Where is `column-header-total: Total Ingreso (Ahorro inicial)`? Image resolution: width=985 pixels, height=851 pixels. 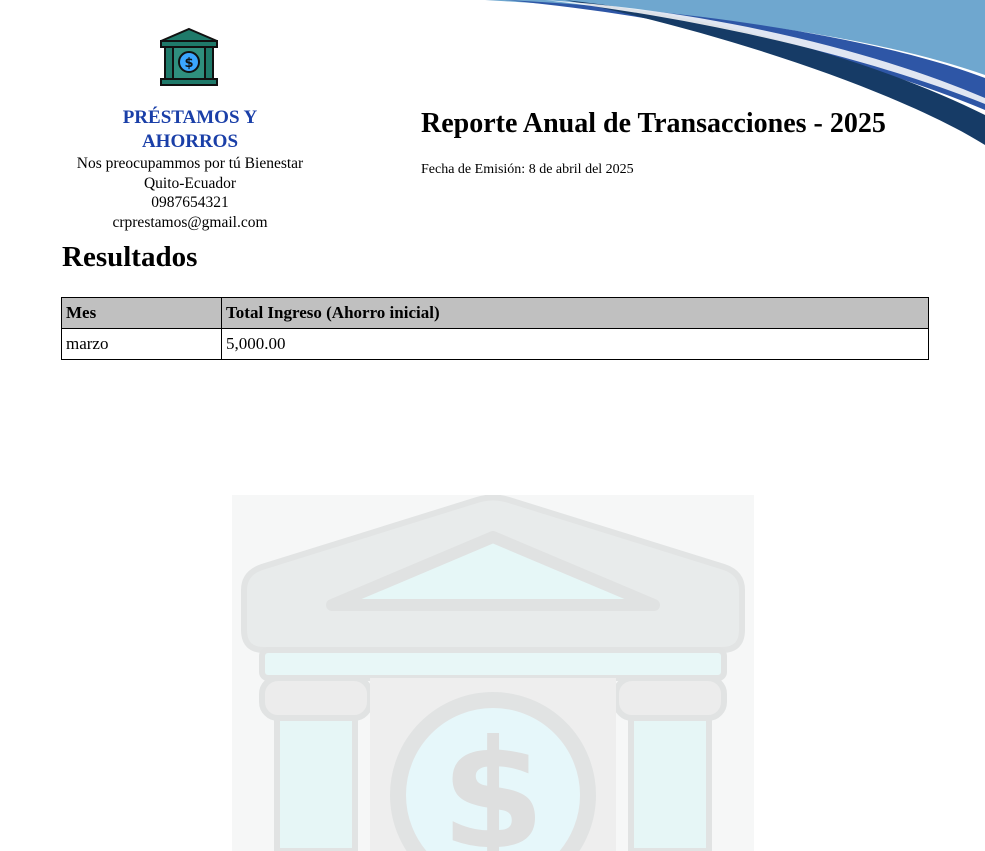 column-header-total: Total Ingreso (Ahorro inicial) is located at coordinates (575, 313).